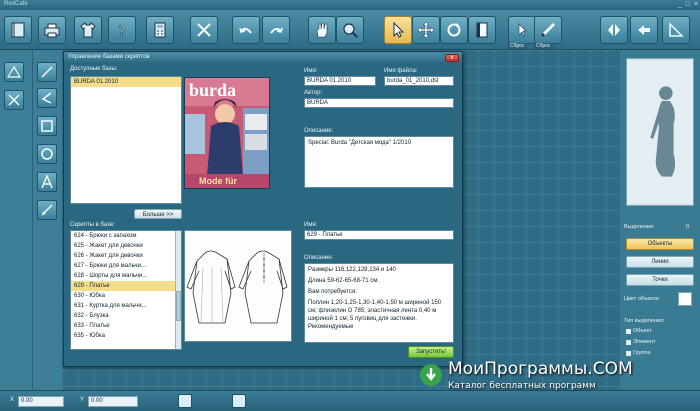 The height and width of the screenshot is (411, 700). Describe the element at coordinates (419, 81) in the screenshot. I see `filename-field: burda_01_2010.dsl` at that location.